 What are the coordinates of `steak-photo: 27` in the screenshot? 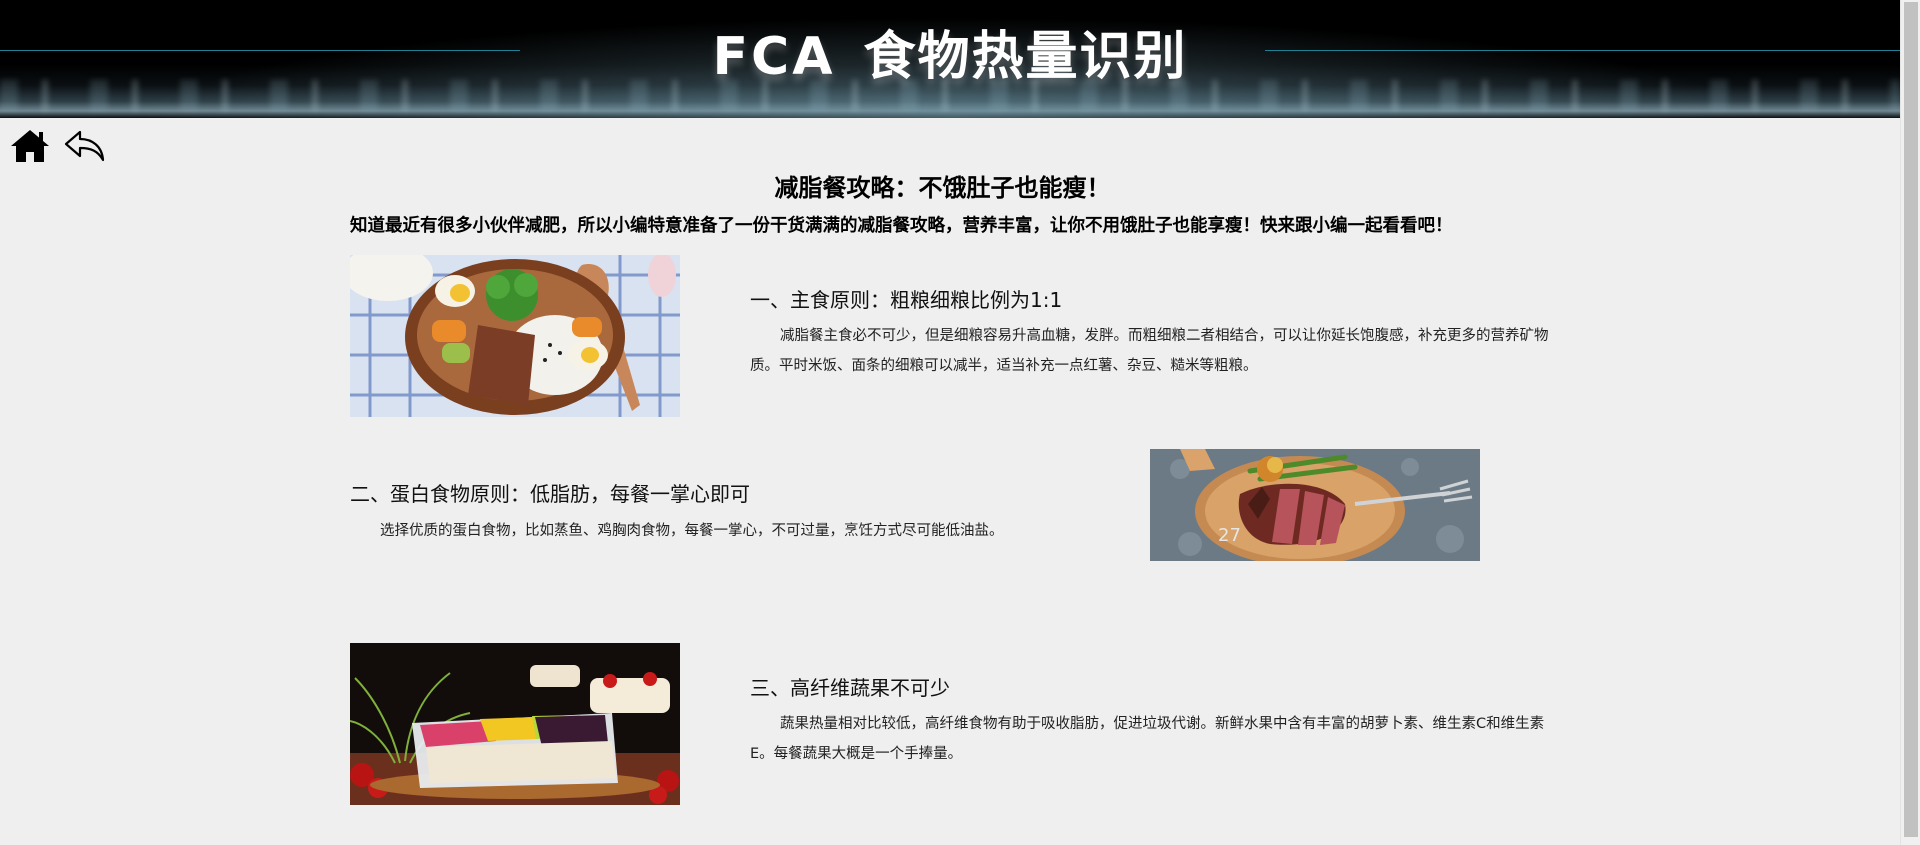 It's located at (1315, 505).